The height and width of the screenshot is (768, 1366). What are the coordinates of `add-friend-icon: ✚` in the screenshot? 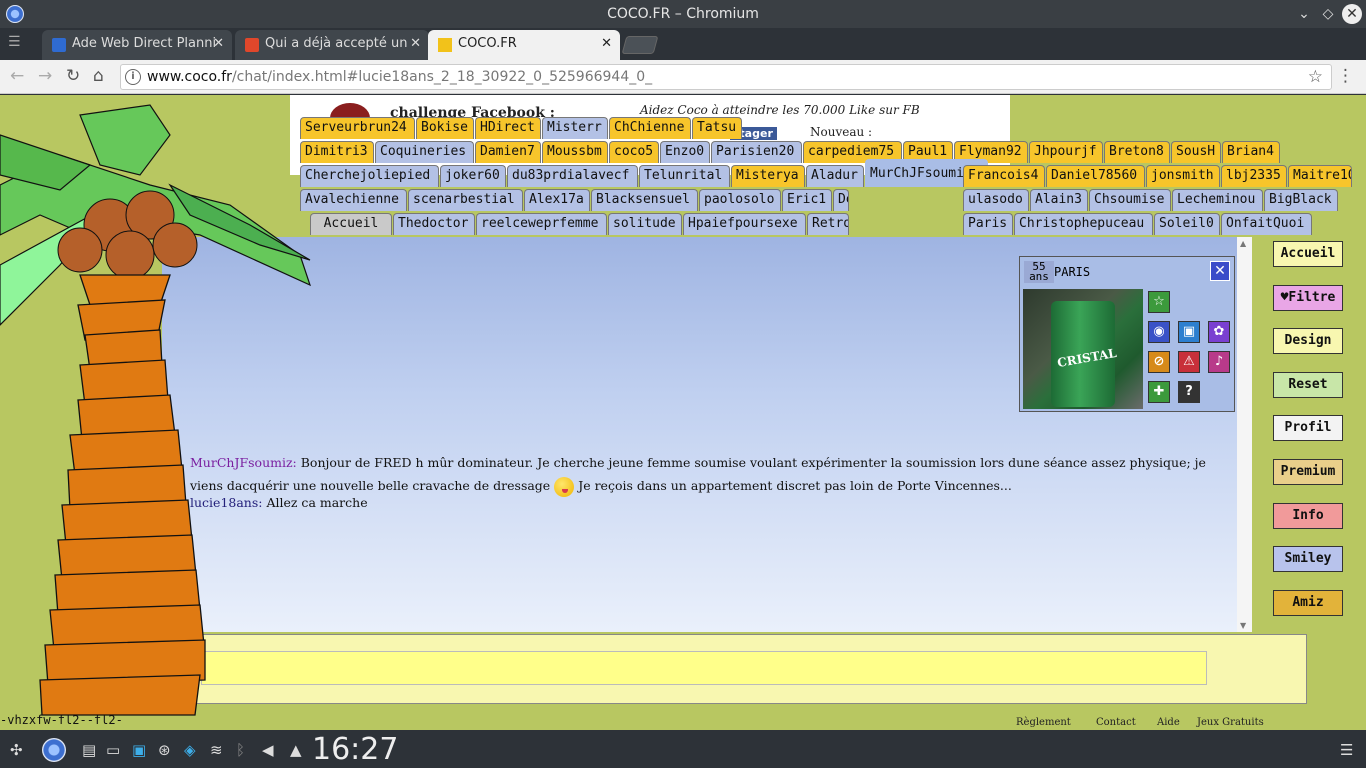 It's located at (1159, 392).